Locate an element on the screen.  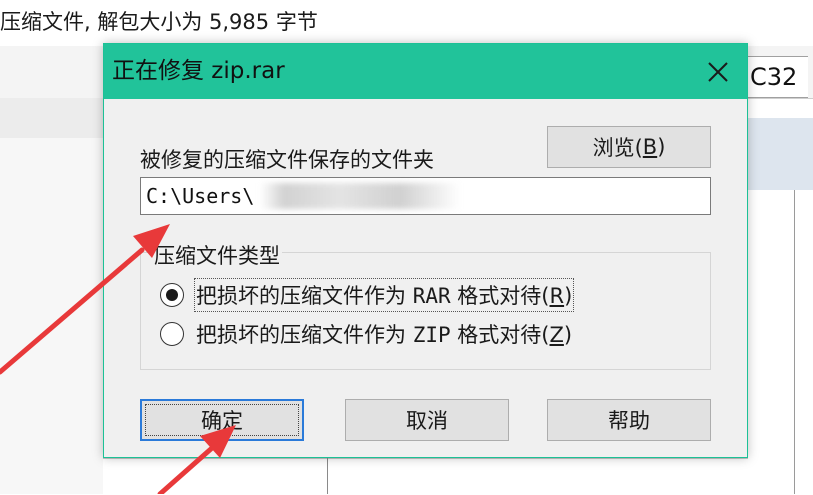
zip-accel: Z is located at coordinates (556, 335).